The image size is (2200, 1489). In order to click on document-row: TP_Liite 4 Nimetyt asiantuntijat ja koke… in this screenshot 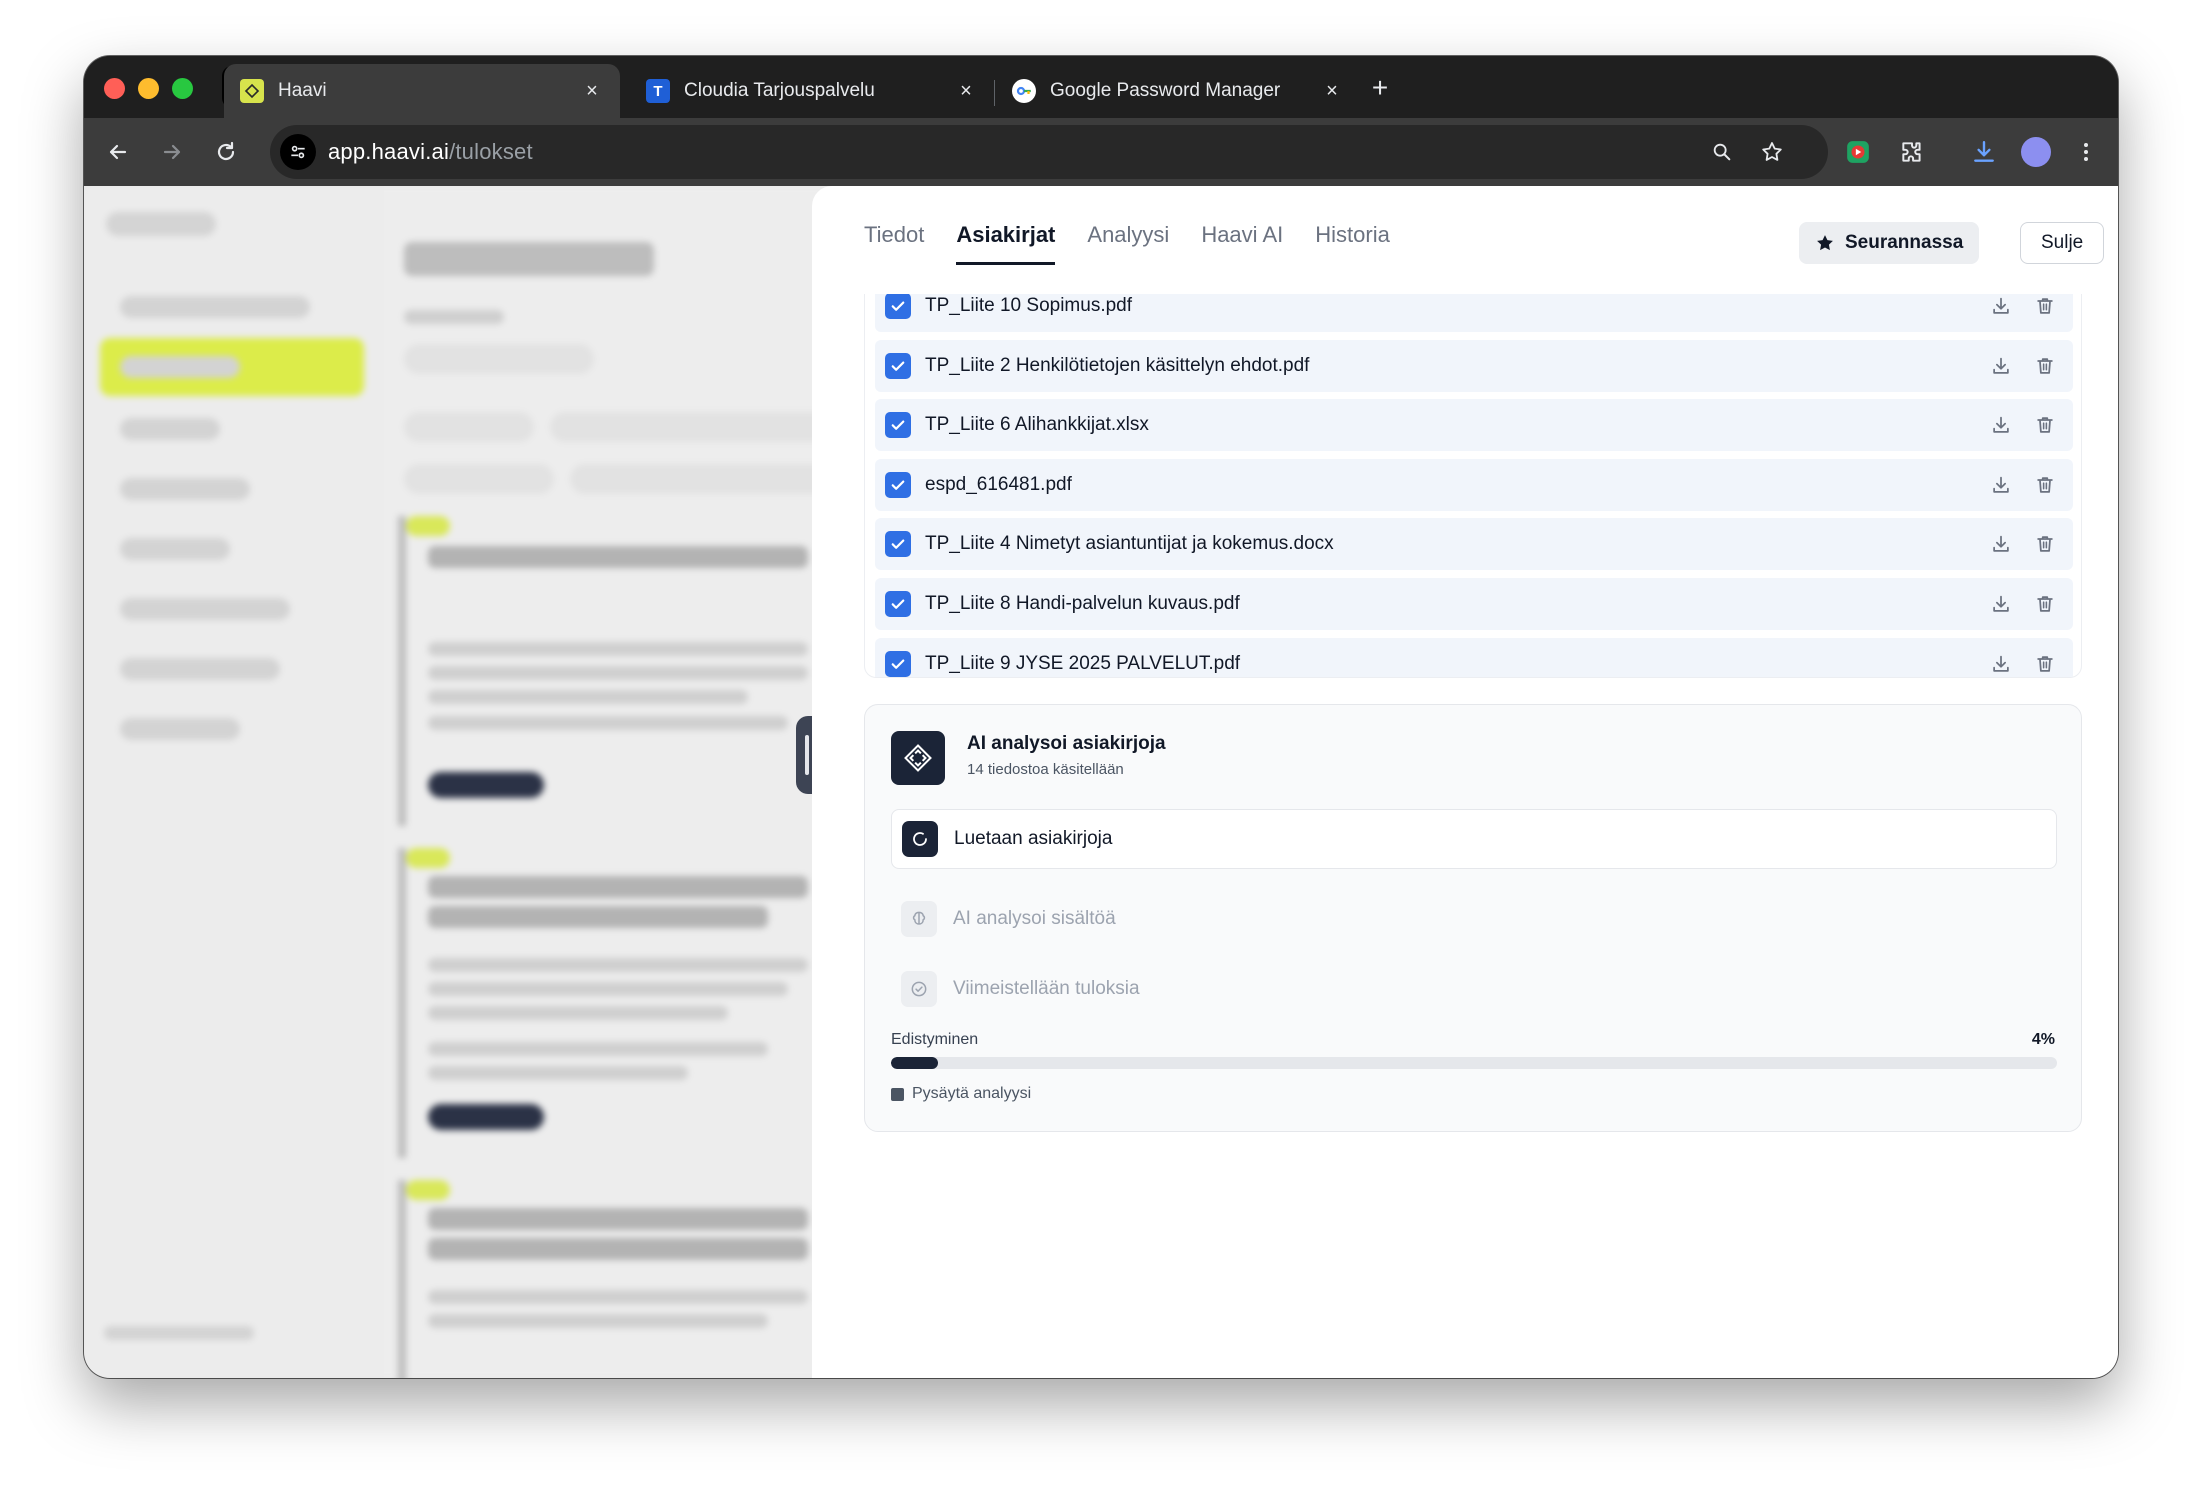, I will do `click(1474, 544)`.